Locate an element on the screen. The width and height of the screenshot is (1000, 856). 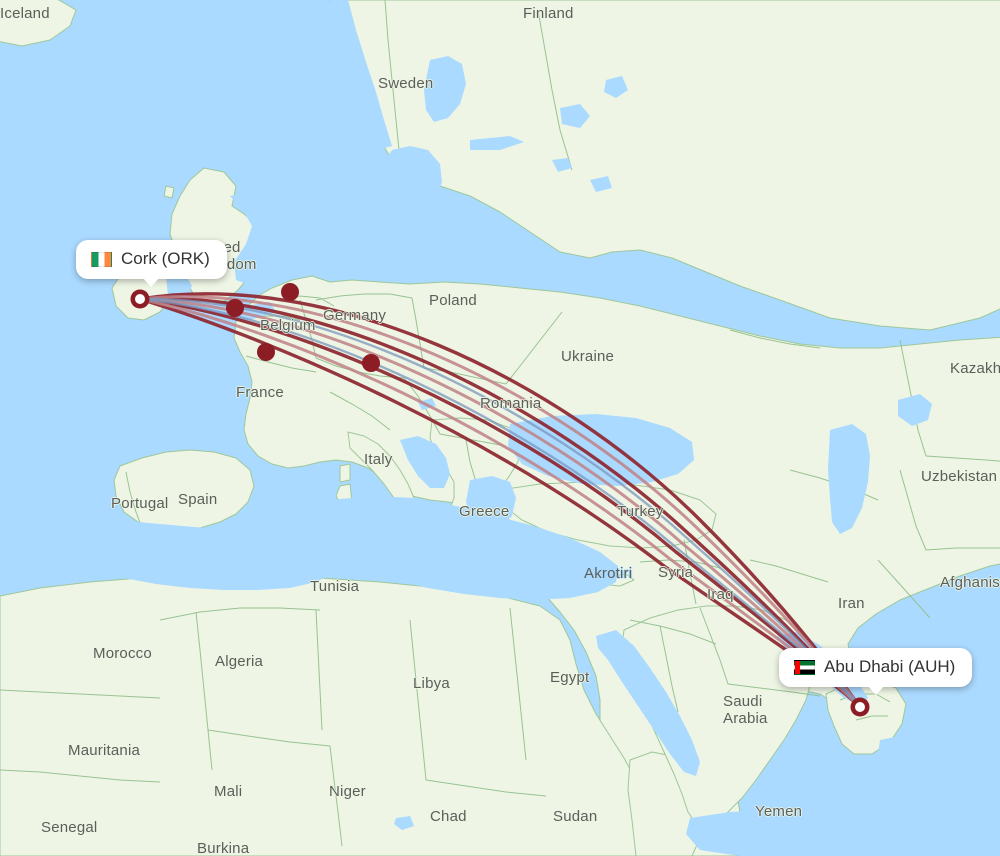
flag-uae-icon is located at coordinates (804, 667).